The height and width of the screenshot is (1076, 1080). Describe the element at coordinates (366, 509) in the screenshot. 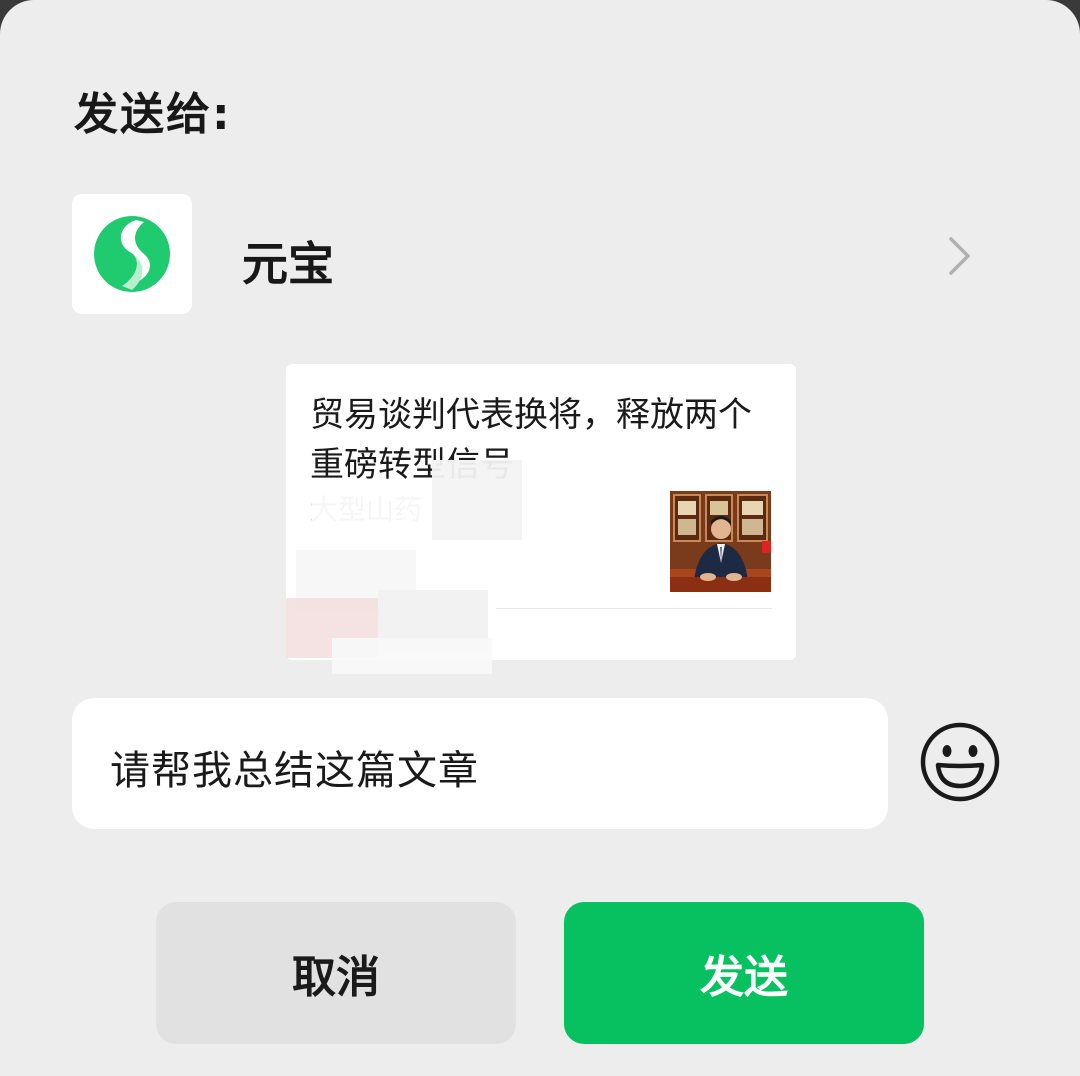

I see `article-description: 大型山药` at that location.